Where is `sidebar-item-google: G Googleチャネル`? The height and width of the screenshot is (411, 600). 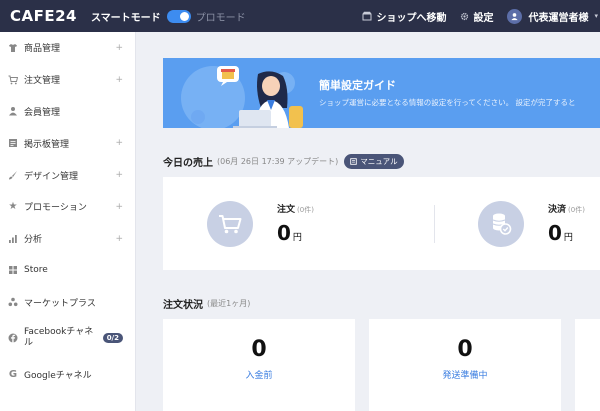 sidebar-item-google: G Googleチャネル is located at coordinates (67, 374).